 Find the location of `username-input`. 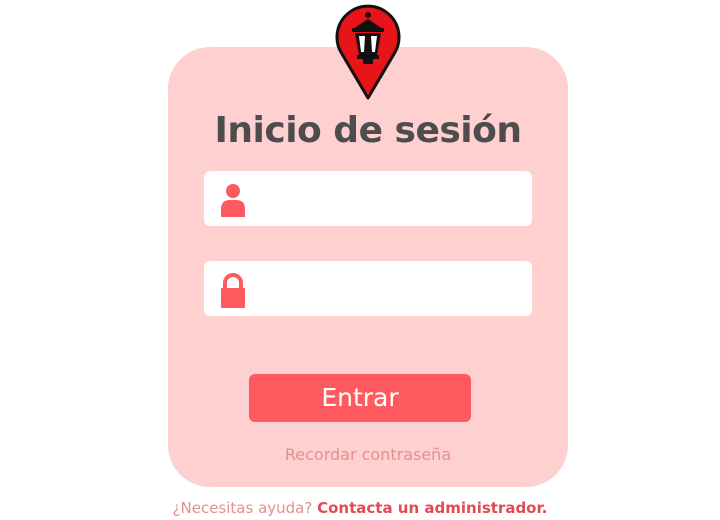

username-input is located at coordinates (390, 198).